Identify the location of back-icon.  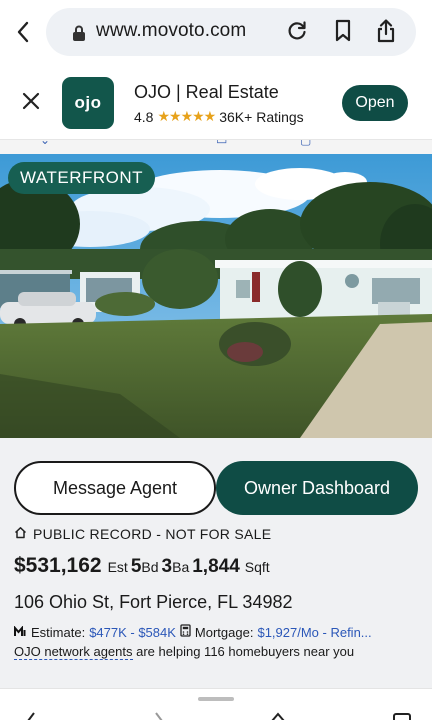
(23, 32).